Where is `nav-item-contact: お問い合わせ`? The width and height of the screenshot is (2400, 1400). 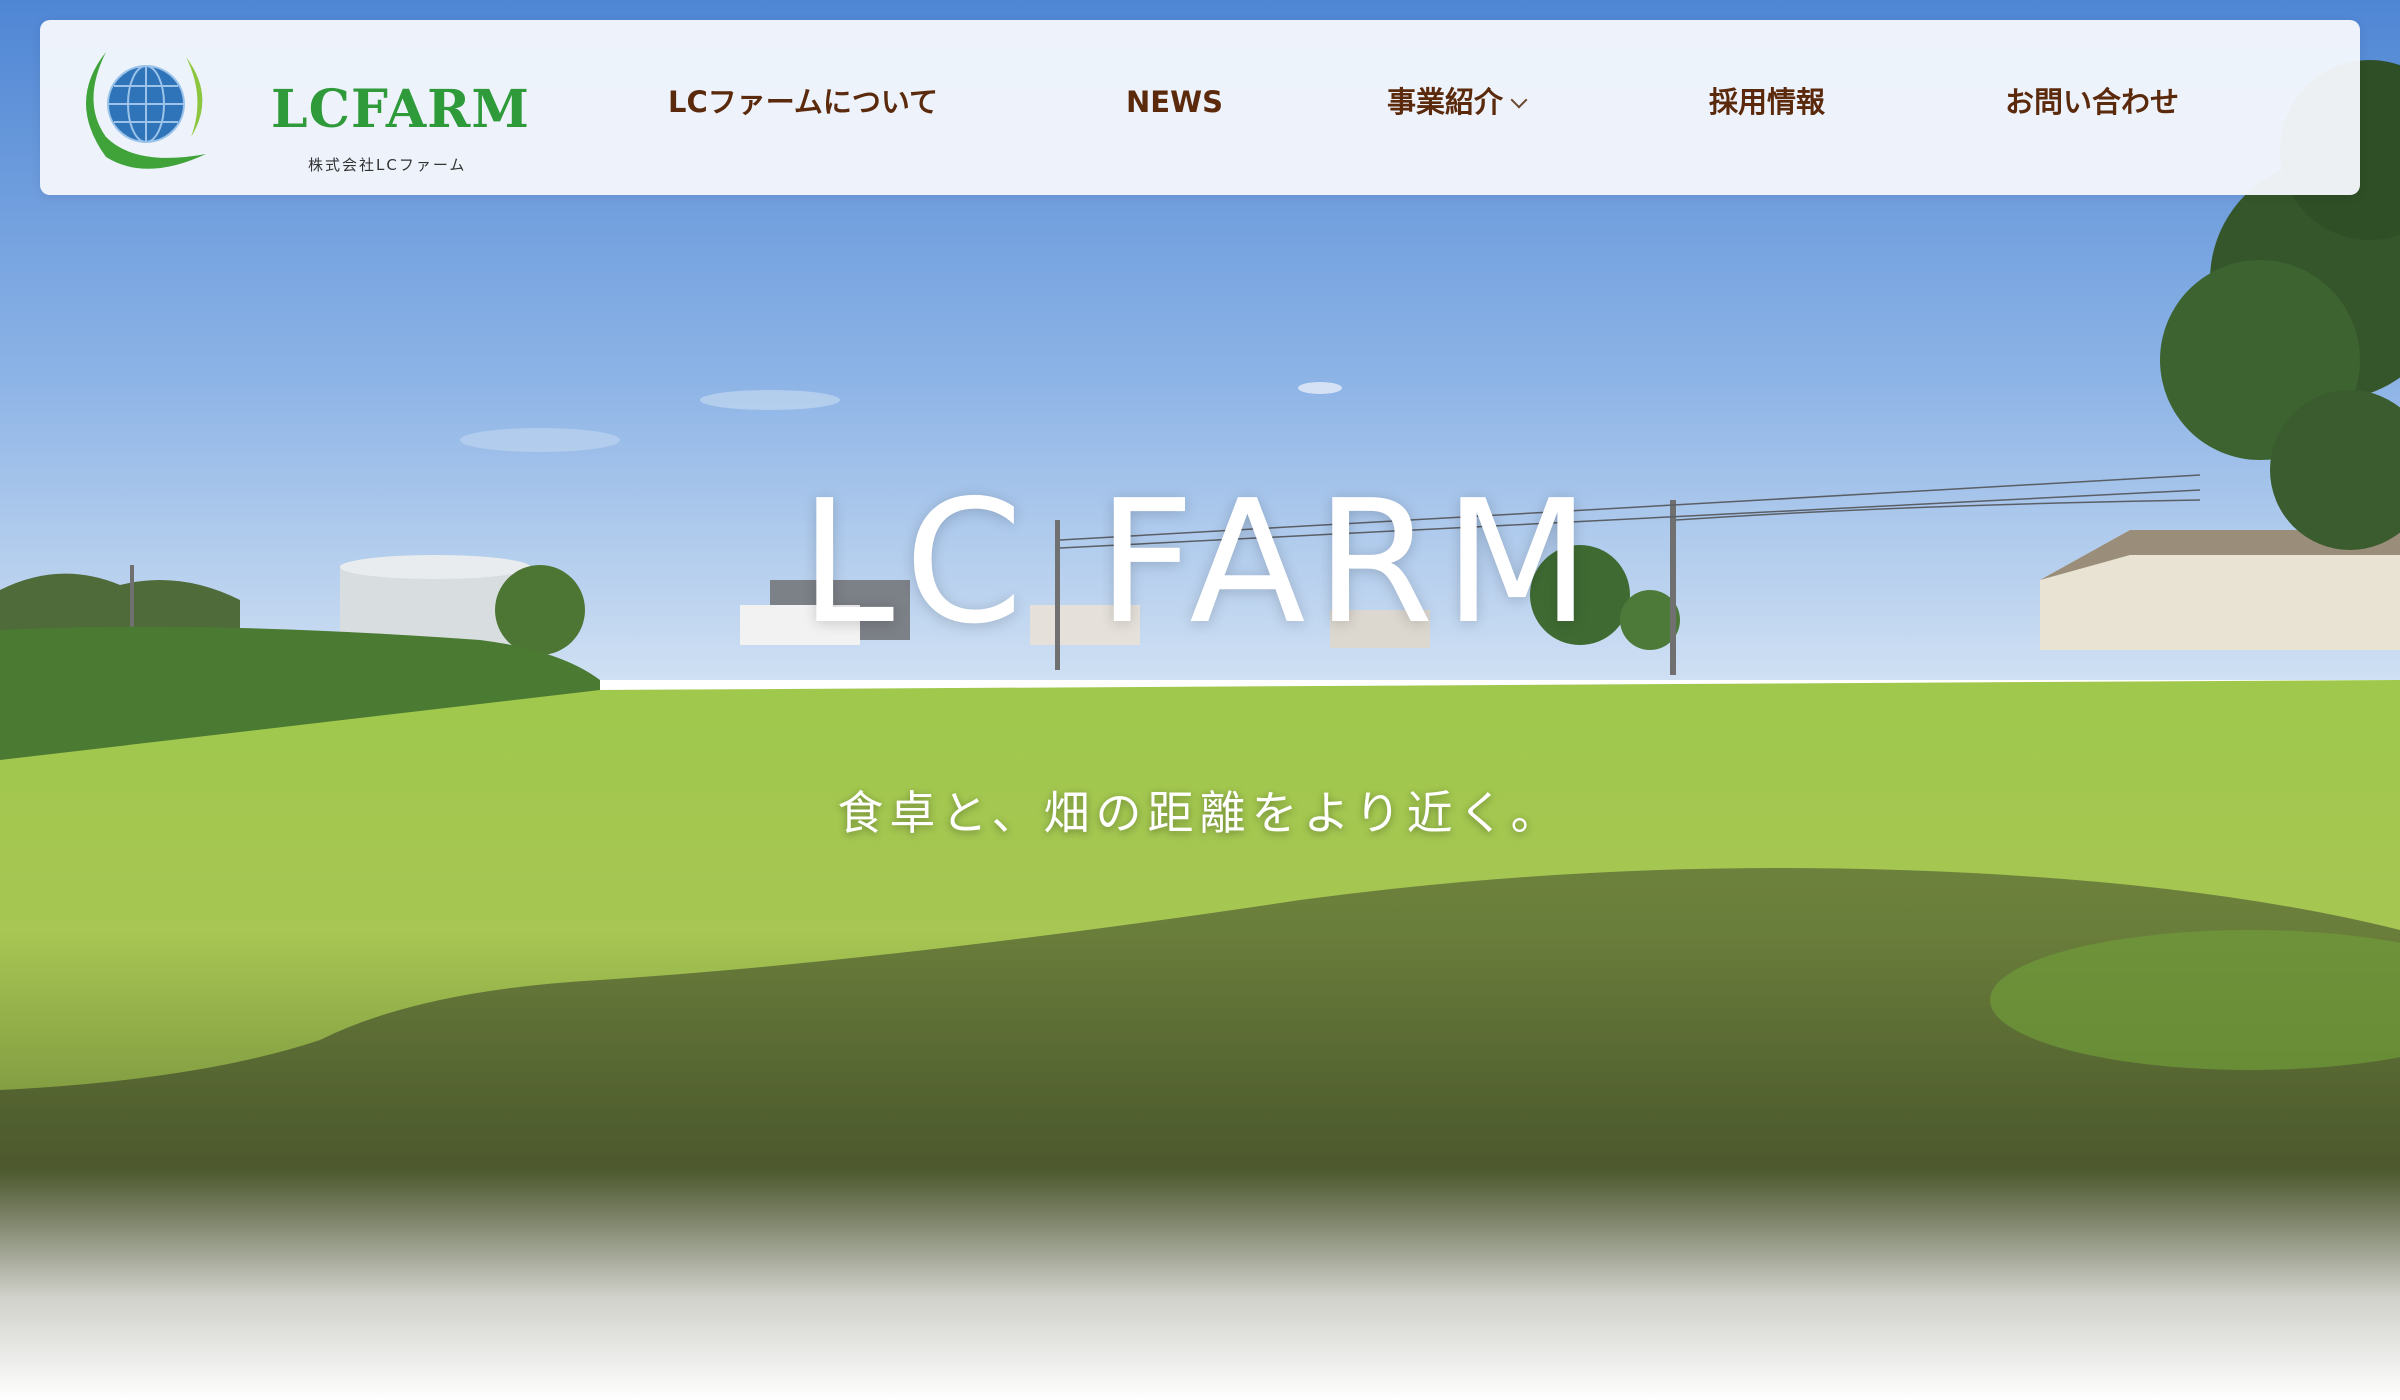
nav-item-contact: お問い合わせ is located at coordinates (2092, 102).